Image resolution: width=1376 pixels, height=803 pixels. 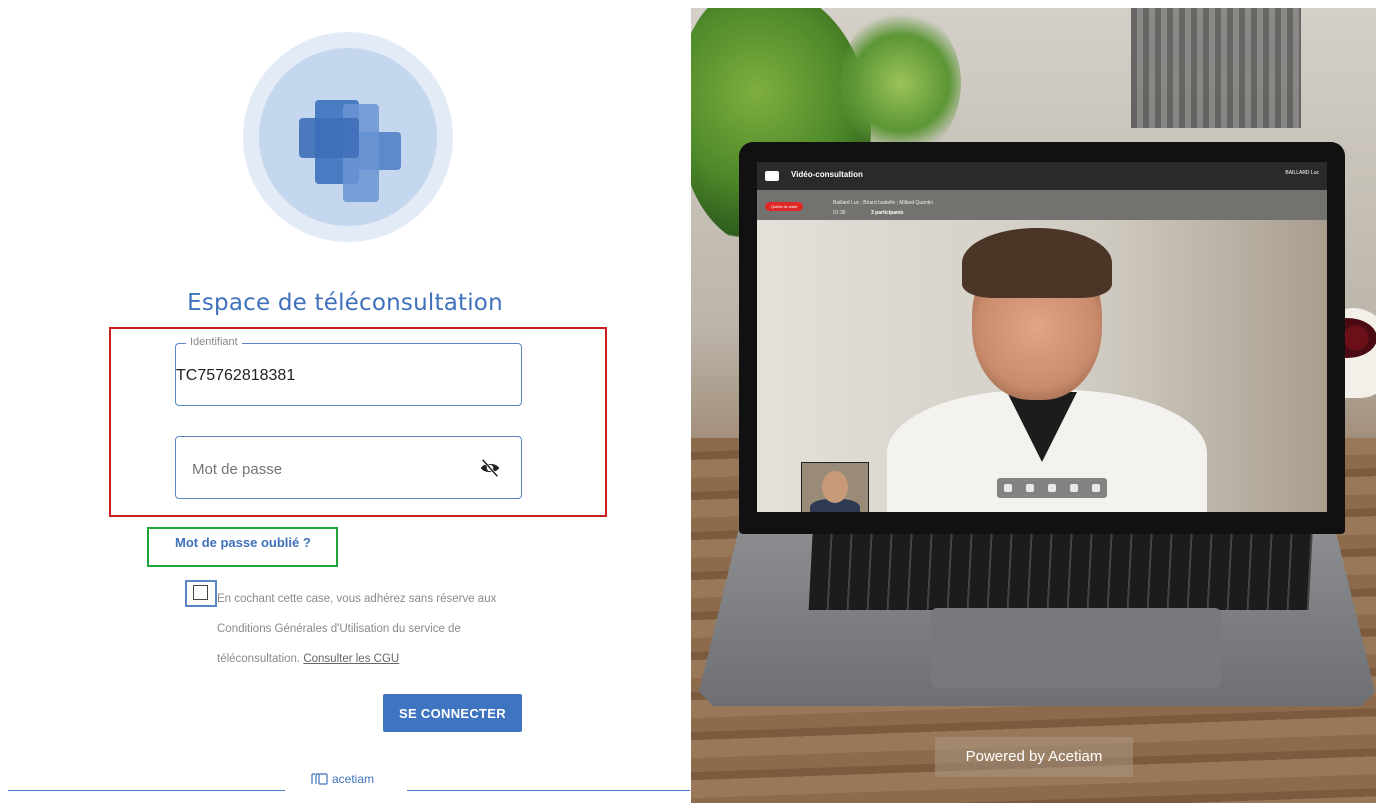 What do you see at coordinates (350, 151) in the screenshot?
I see `medical-cross-icon` at bounding box center [350, 151].